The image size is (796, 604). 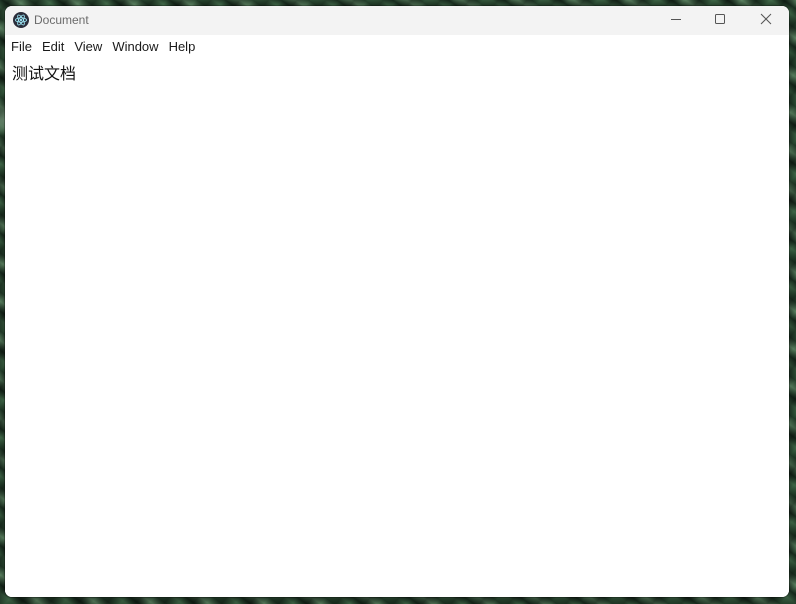 What do you see at coordinates (397, 20) in the screenshot?
I see `title-bar: Document` at bounding box center [397, 20].